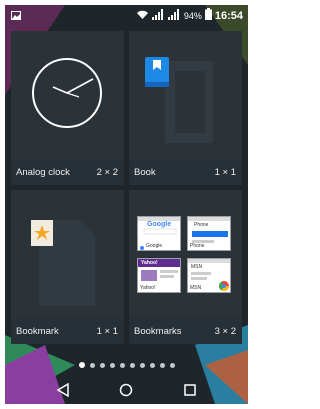 The width and height of the screenshot is (320, 409). What do you see at coordinates (37, 331) in the screenshot?
I see `widget-name: Bookmark` at bounding box center [37, 331].